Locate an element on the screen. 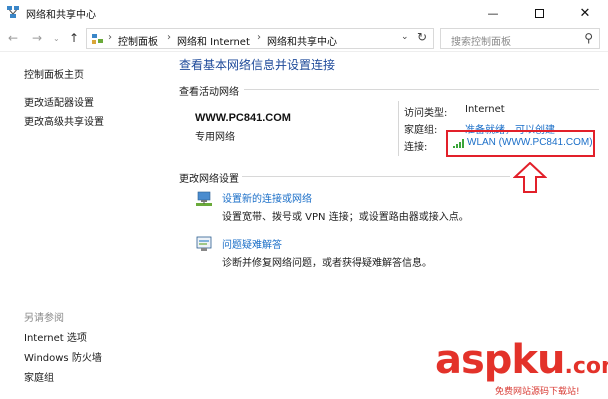  close-icon: ✕ is located at coordinates (585, 13).